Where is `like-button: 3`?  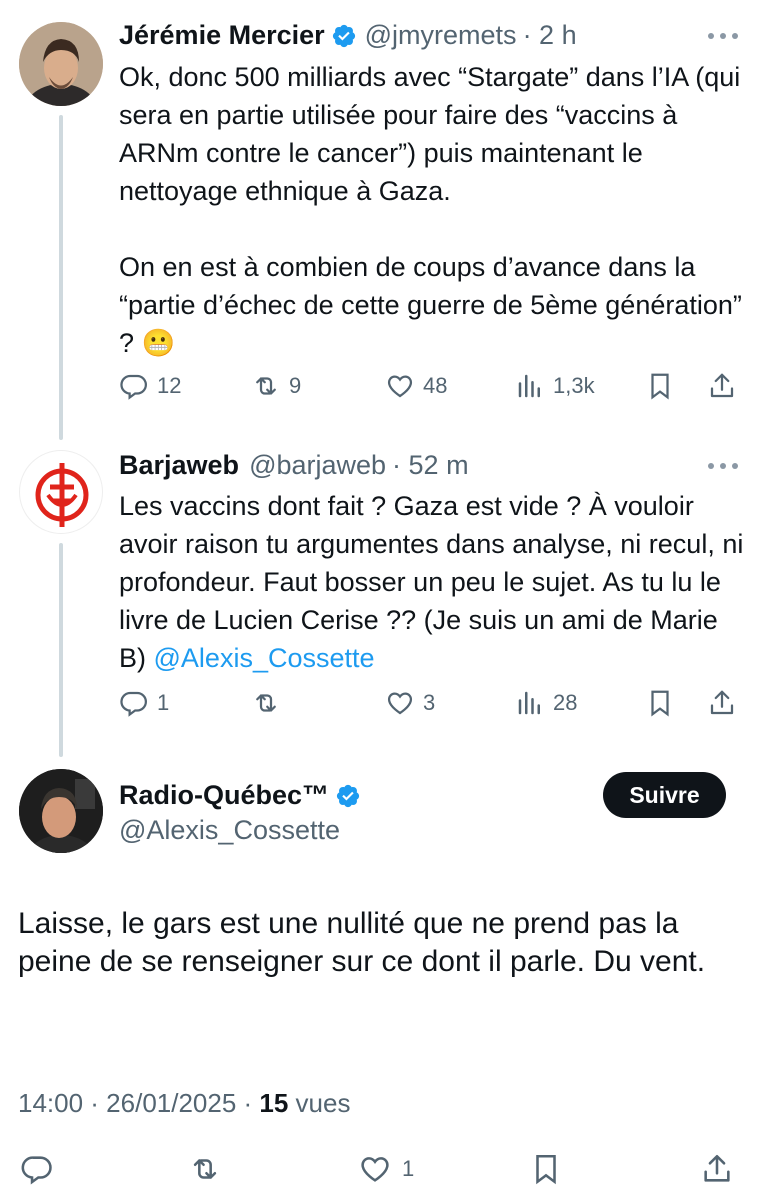
like-button: 3 is located at coordinates (410, 703).